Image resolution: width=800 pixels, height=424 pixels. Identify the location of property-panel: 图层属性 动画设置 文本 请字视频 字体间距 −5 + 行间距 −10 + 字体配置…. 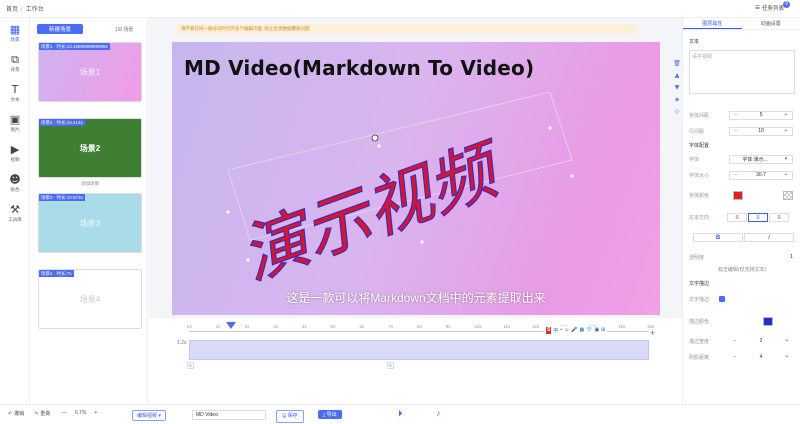
(741, 211).